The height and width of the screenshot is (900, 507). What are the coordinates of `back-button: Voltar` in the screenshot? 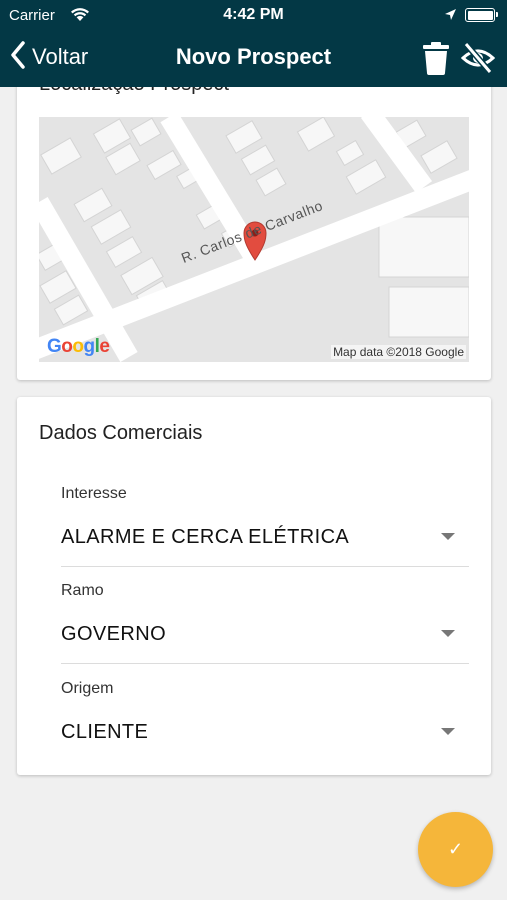 It's located at (49, 57).